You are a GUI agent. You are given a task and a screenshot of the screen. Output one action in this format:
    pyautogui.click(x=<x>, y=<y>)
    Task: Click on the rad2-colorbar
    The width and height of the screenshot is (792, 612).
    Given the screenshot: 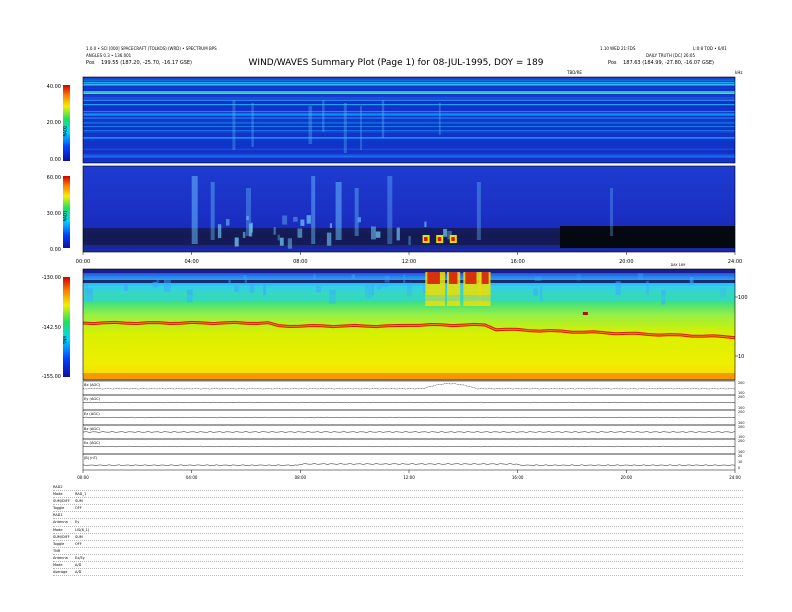 What is the action you would take?
    pyautogui.click(x=66, y=123)
    